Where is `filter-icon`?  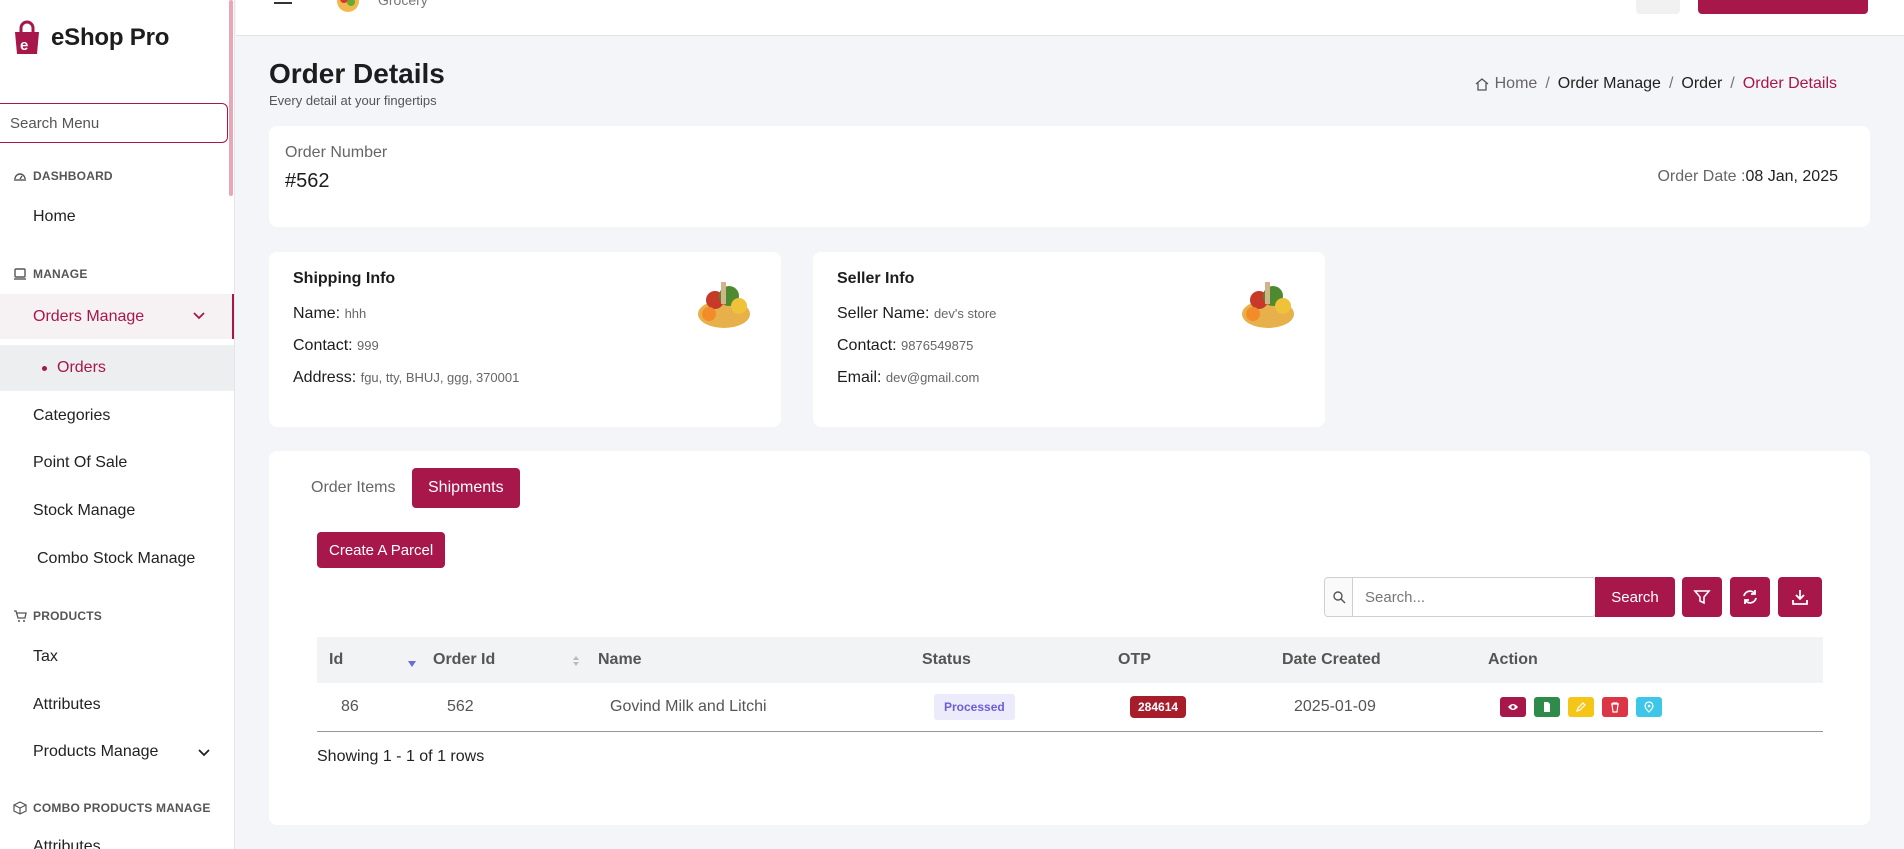
filter-icon is located at coordinates (1702, 597).